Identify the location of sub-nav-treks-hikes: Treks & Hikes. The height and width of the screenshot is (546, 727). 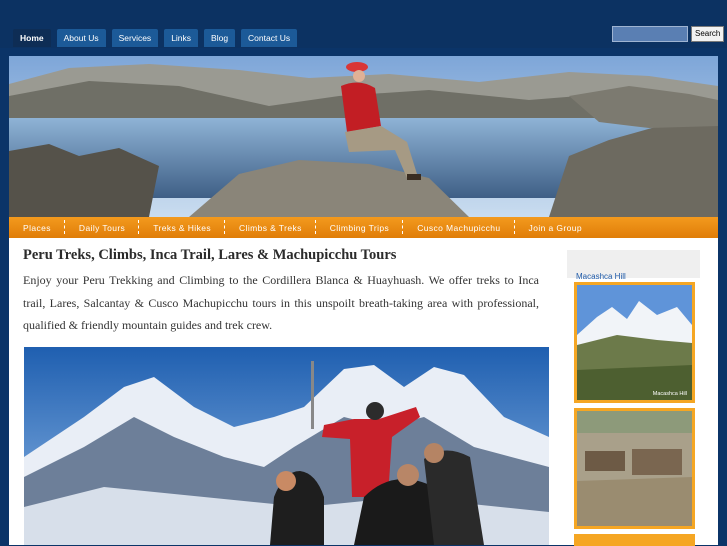
(182, 226).